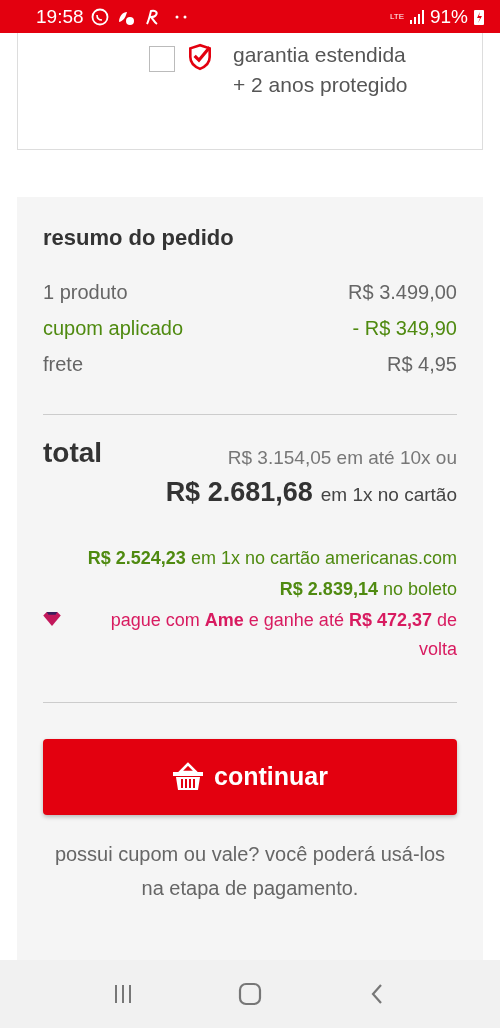 The image size is (500, 1028). Describe the element at coordinates (52, 619) in the screenshot. I see `gem-icon` at that location.